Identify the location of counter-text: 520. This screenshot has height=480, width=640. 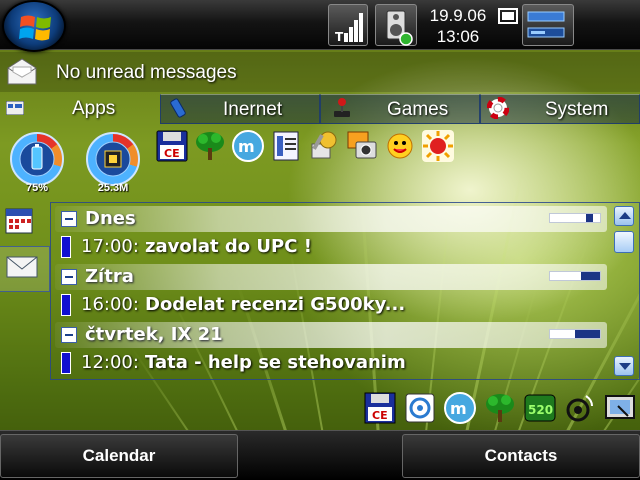
(540, 410).